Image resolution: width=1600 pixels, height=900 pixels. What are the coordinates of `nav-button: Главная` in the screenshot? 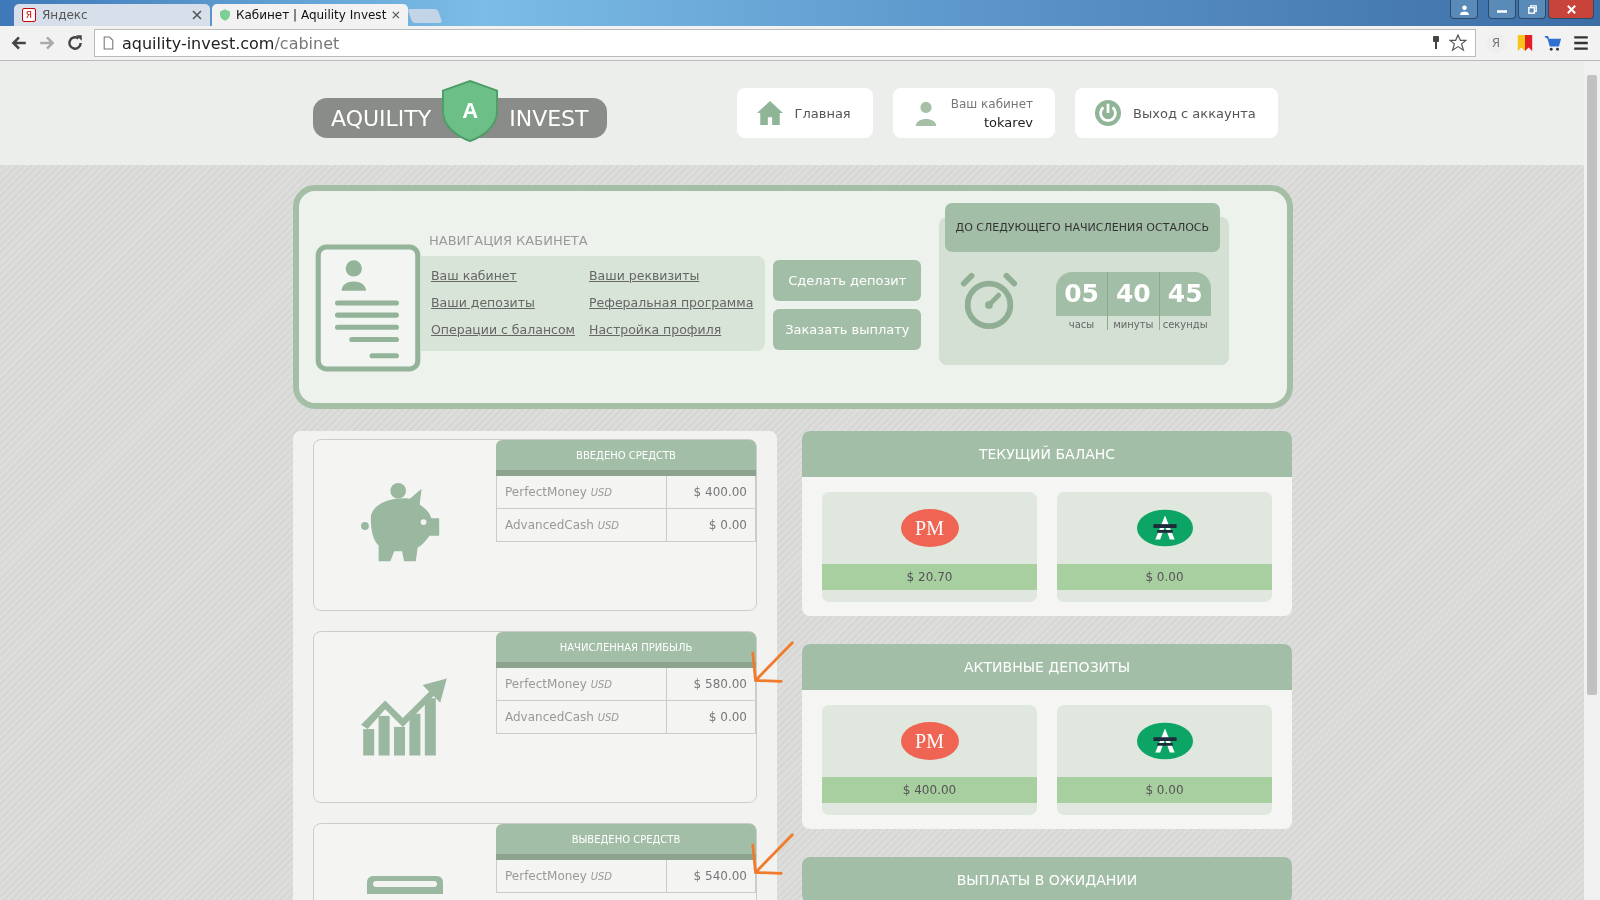 It's located at (804, 113).